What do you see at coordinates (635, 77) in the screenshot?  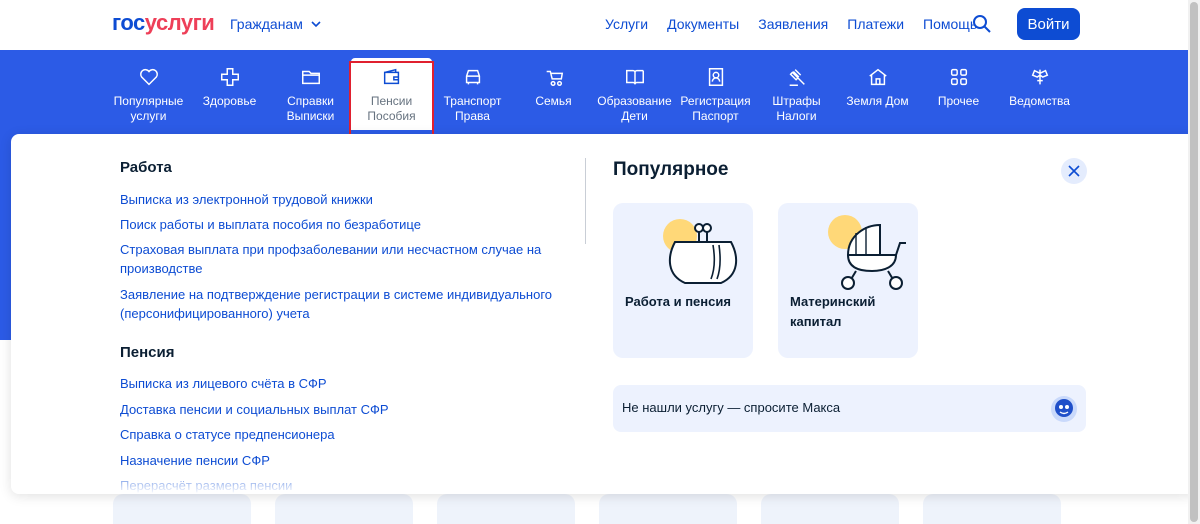 I see `book-icon` at bounding box center [635, 77].